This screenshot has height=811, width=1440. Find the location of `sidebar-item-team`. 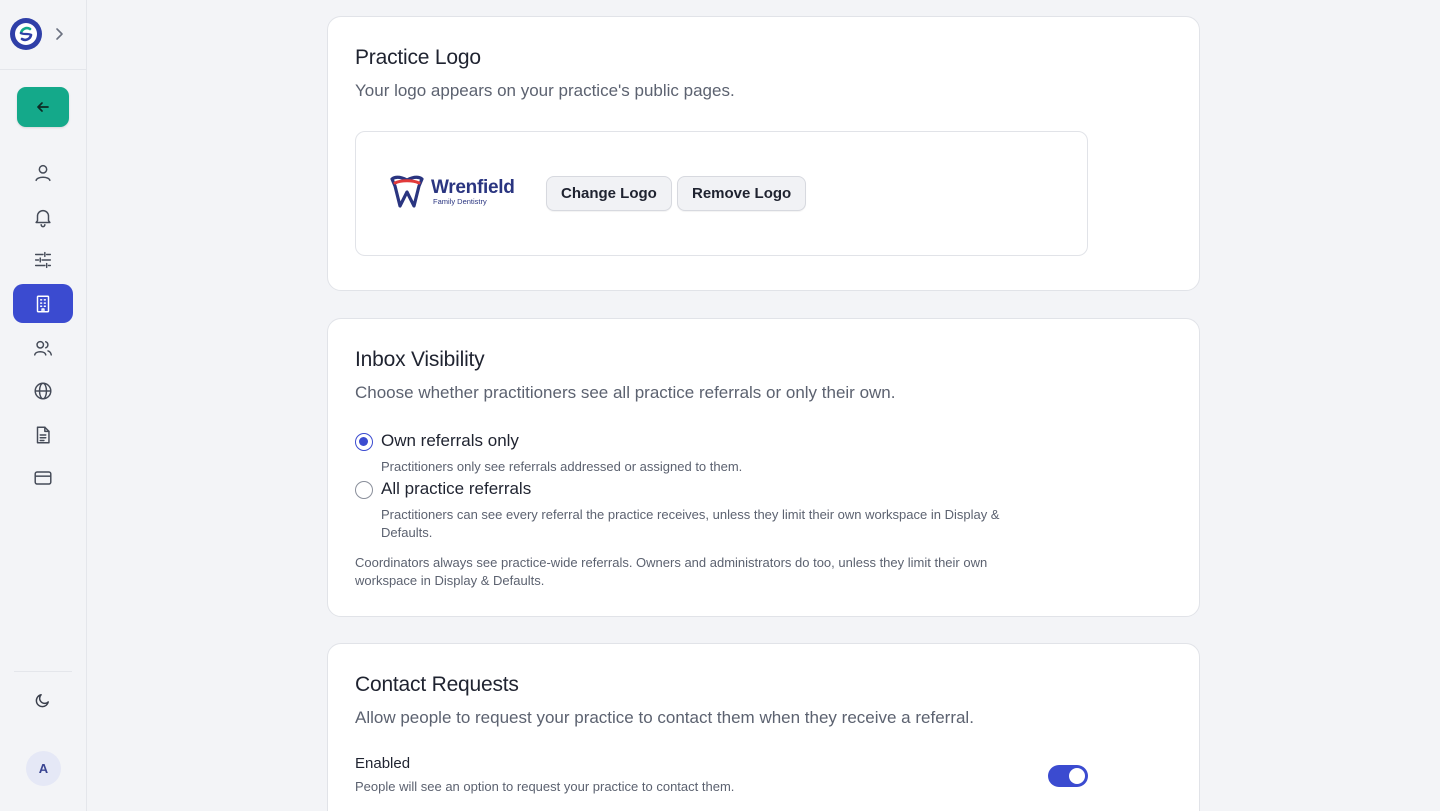

sidebar-item-team is located at coordinates (43, 347).